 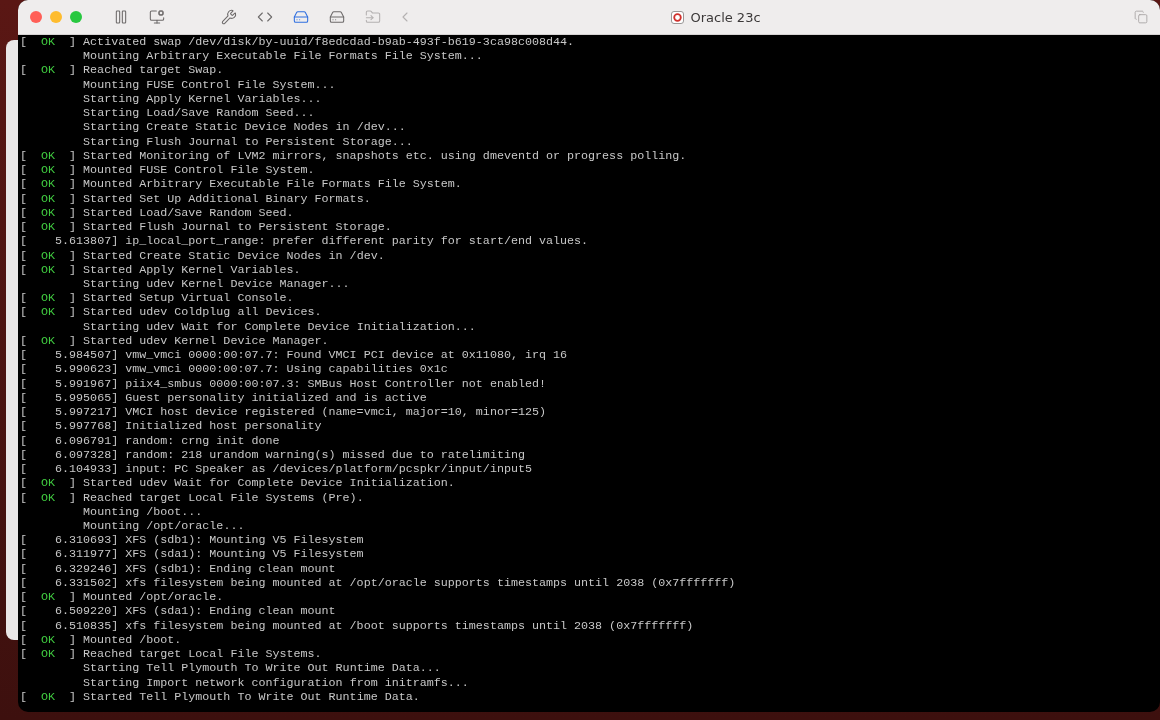 What do you see at coordinates (725, 17) in the screenshot?
I see `window-title: Oracle 23c` at bounding box center [725, 17].